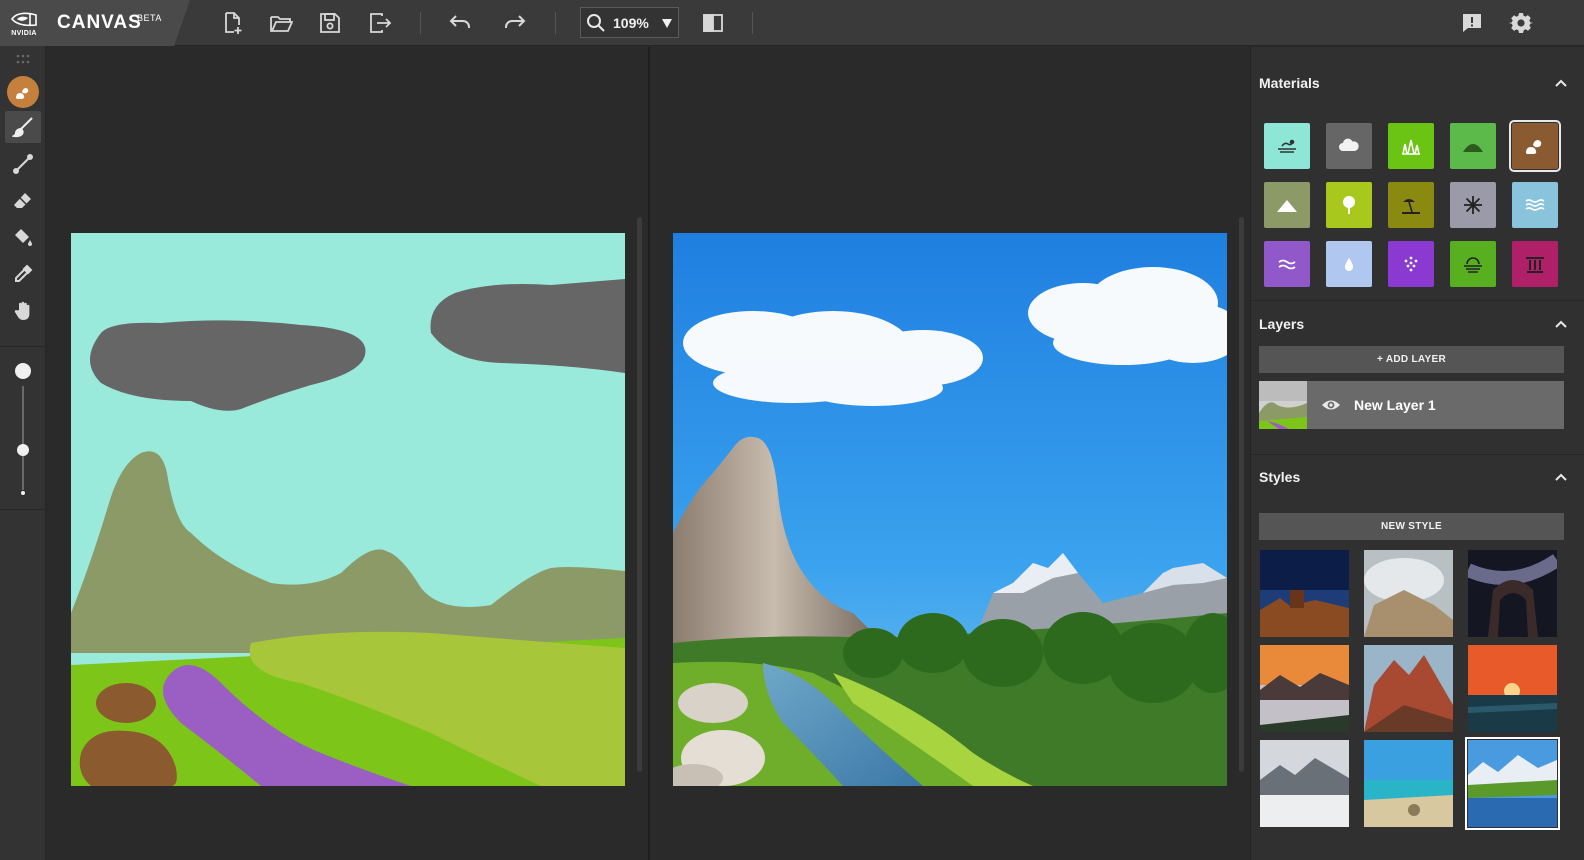 This screenshot has width=1584, height=860. What do you see at coordinates (1289, 83) in the screenshot?
I see `materials-title: Materials` at bounding box center [1289, 83].